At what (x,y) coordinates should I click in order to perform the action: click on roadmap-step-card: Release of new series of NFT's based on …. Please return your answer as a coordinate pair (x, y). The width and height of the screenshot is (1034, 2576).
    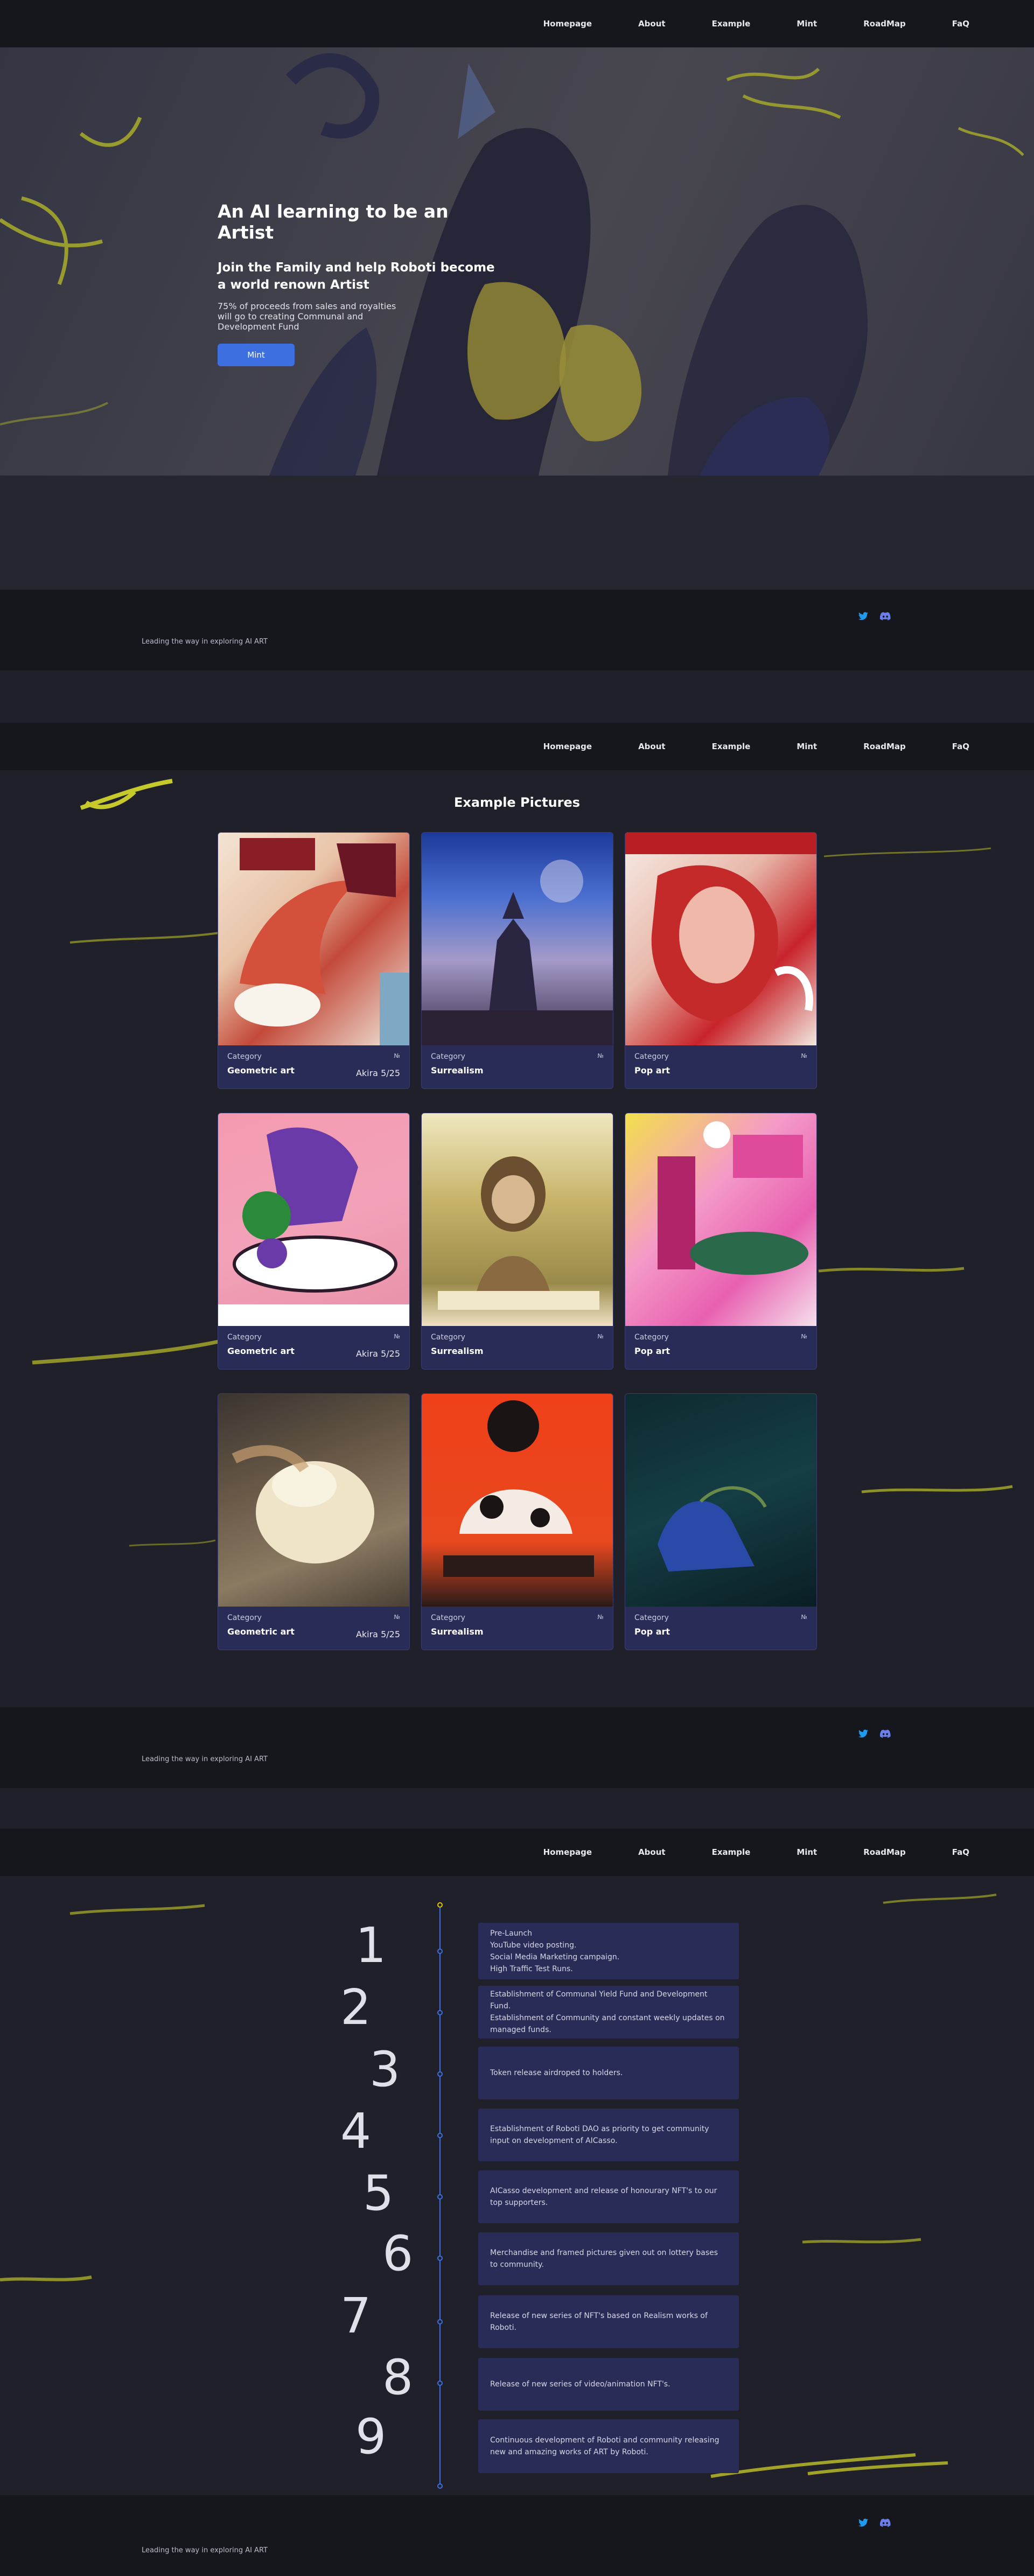
    Looking at the image, I should click on (608, 2321).